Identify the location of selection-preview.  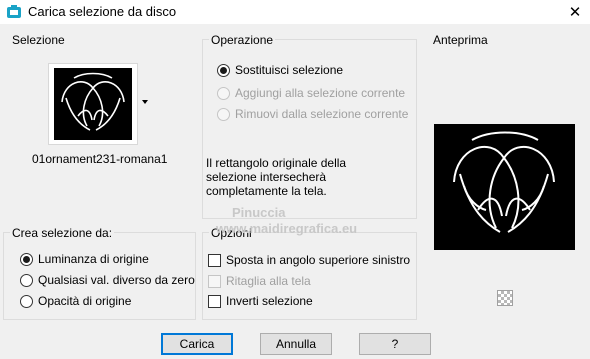
(504, 187).